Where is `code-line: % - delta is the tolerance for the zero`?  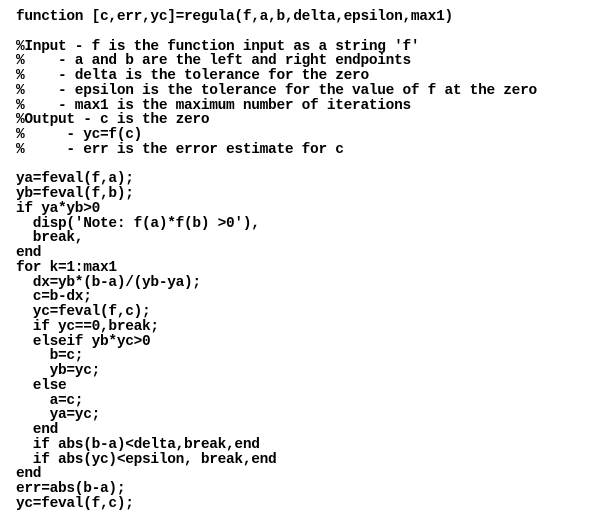
code-line: % - delta is the tolerance for the zero is located at coordinates (192, 76).